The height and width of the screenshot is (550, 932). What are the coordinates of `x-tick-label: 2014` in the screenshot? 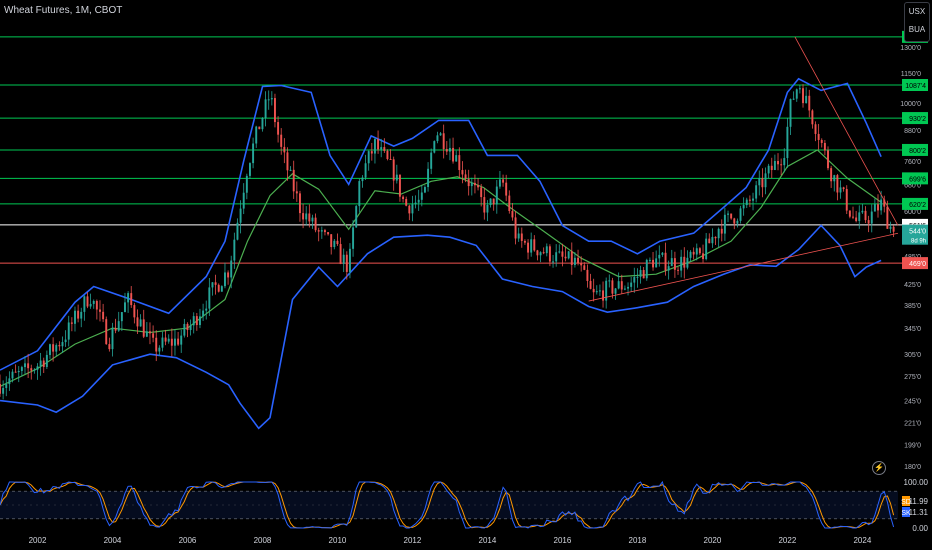 It's located at (488, 540).